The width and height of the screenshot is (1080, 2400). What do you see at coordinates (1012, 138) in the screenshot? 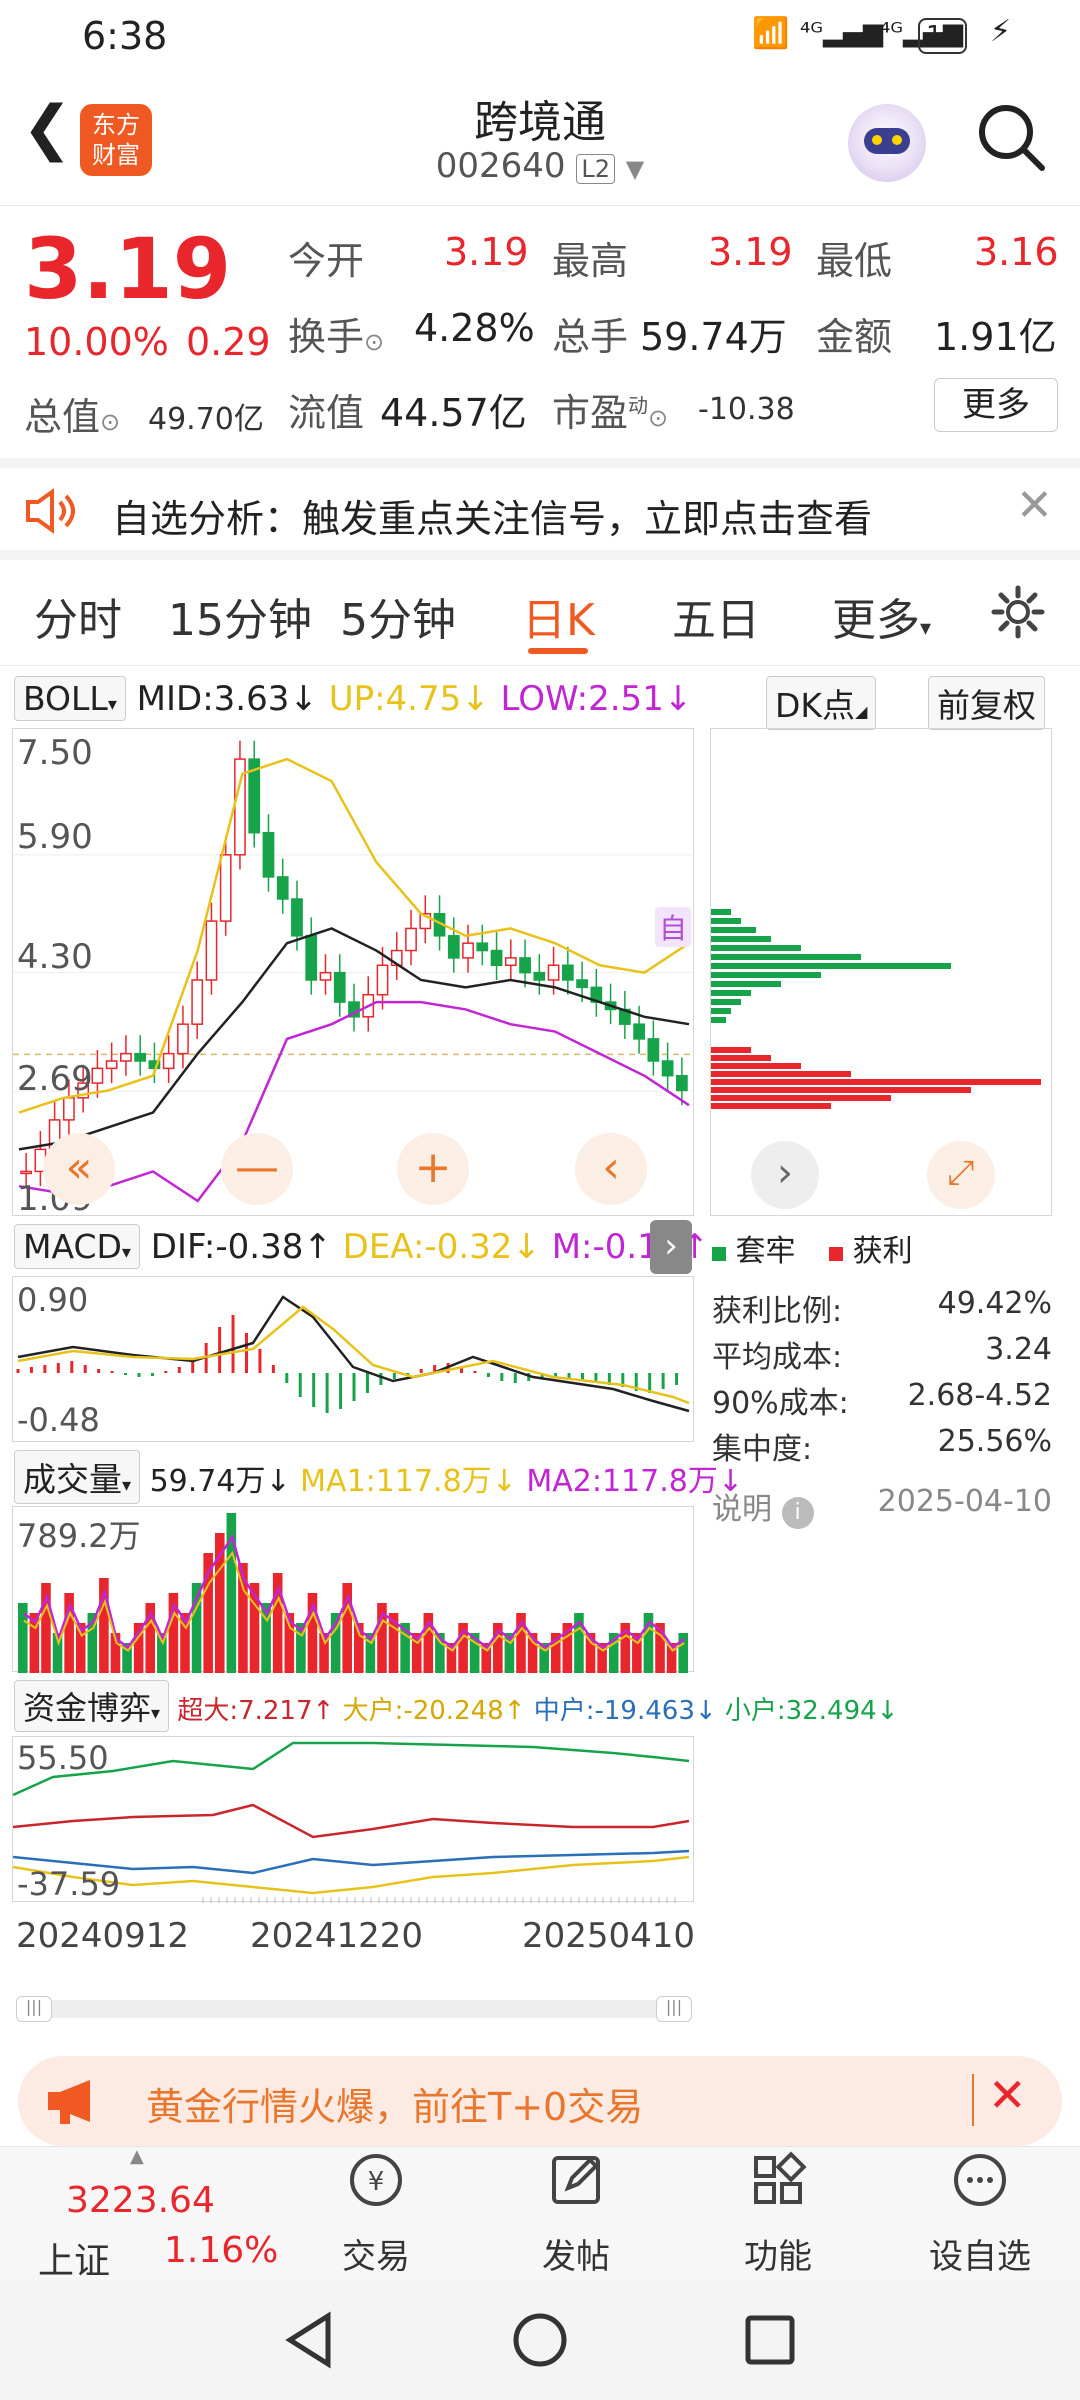
I see `search-icon` at bounding box center [1012, 138].